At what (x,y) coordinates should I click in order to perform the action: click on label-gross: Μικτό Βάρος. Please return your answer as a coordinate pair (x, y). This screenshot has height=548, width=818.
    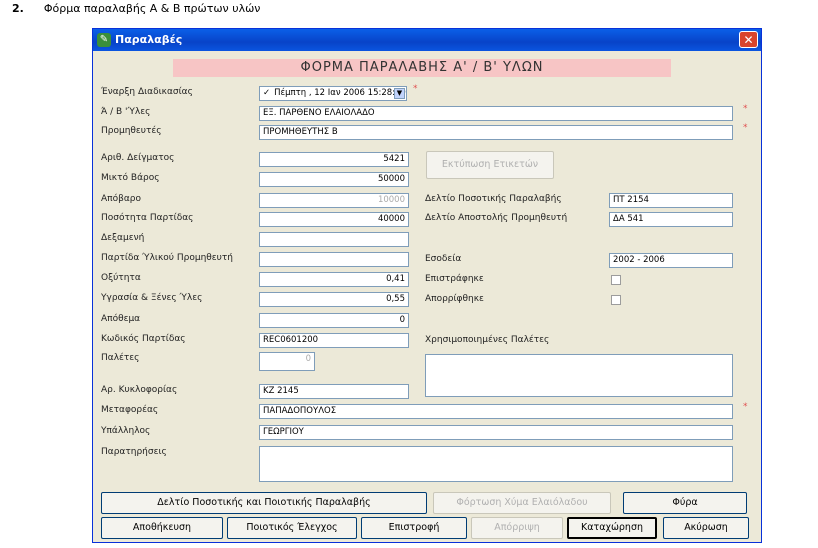
    Looking at the image, I should click on (130, 178).